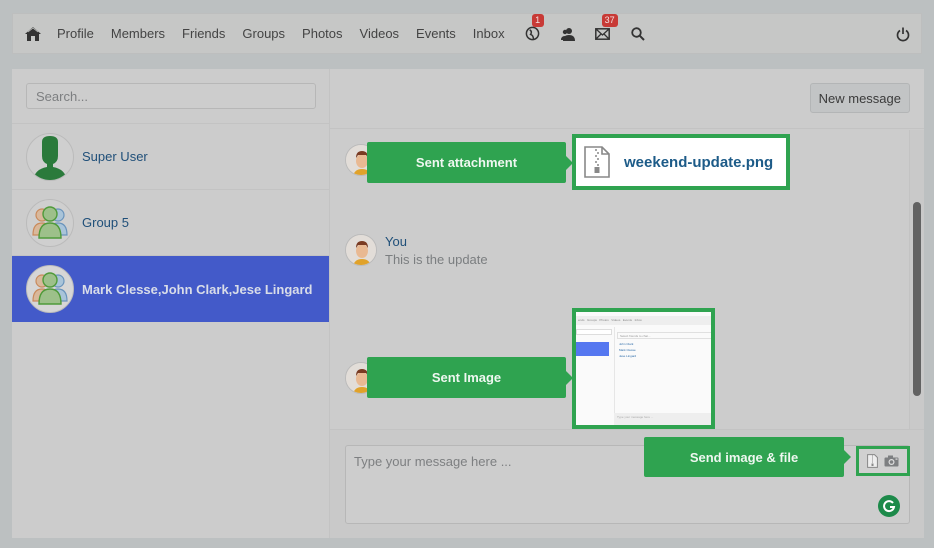 The width and height of the screenshot is (934, 548). Describe the element at coordinates (627, 350) in the screenshot. I see `thumbnail-friend-list: John Clark Mark Clesse Jese Lingard` at that location.